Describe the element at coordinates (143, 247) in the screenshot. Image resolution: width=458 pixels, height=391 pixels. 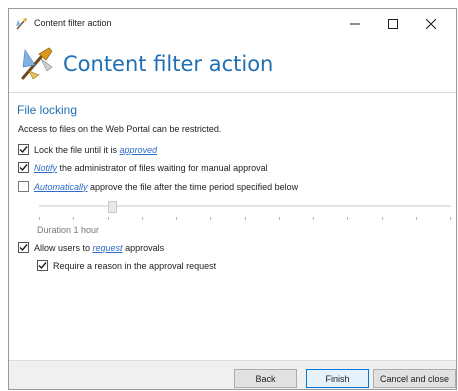
I see `allow-request-label-end: approvals` at that location.